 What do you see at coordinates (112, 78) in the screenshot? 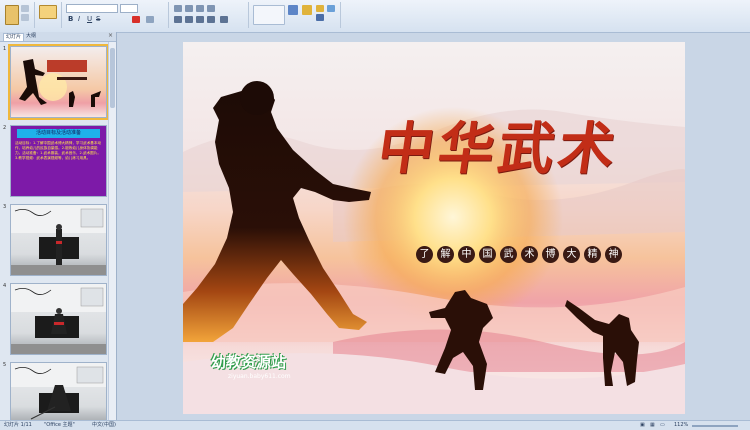
I see `pane-scroll-thumb` at bounding box center [112, 78].